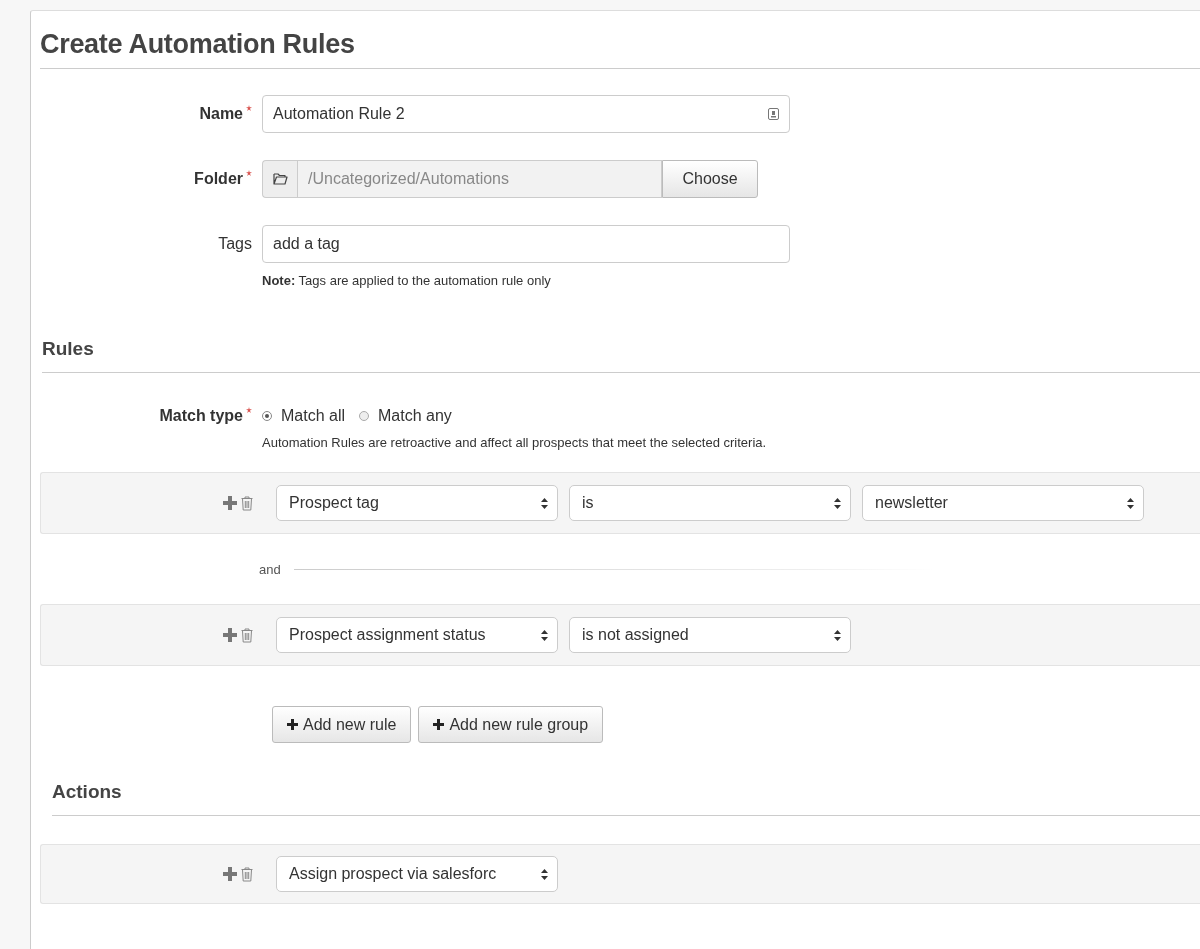  Describe the element at coordinates (417, 874) in the screenshot. I see `action-dropdown: Assign prospect via salesforc` at that location.